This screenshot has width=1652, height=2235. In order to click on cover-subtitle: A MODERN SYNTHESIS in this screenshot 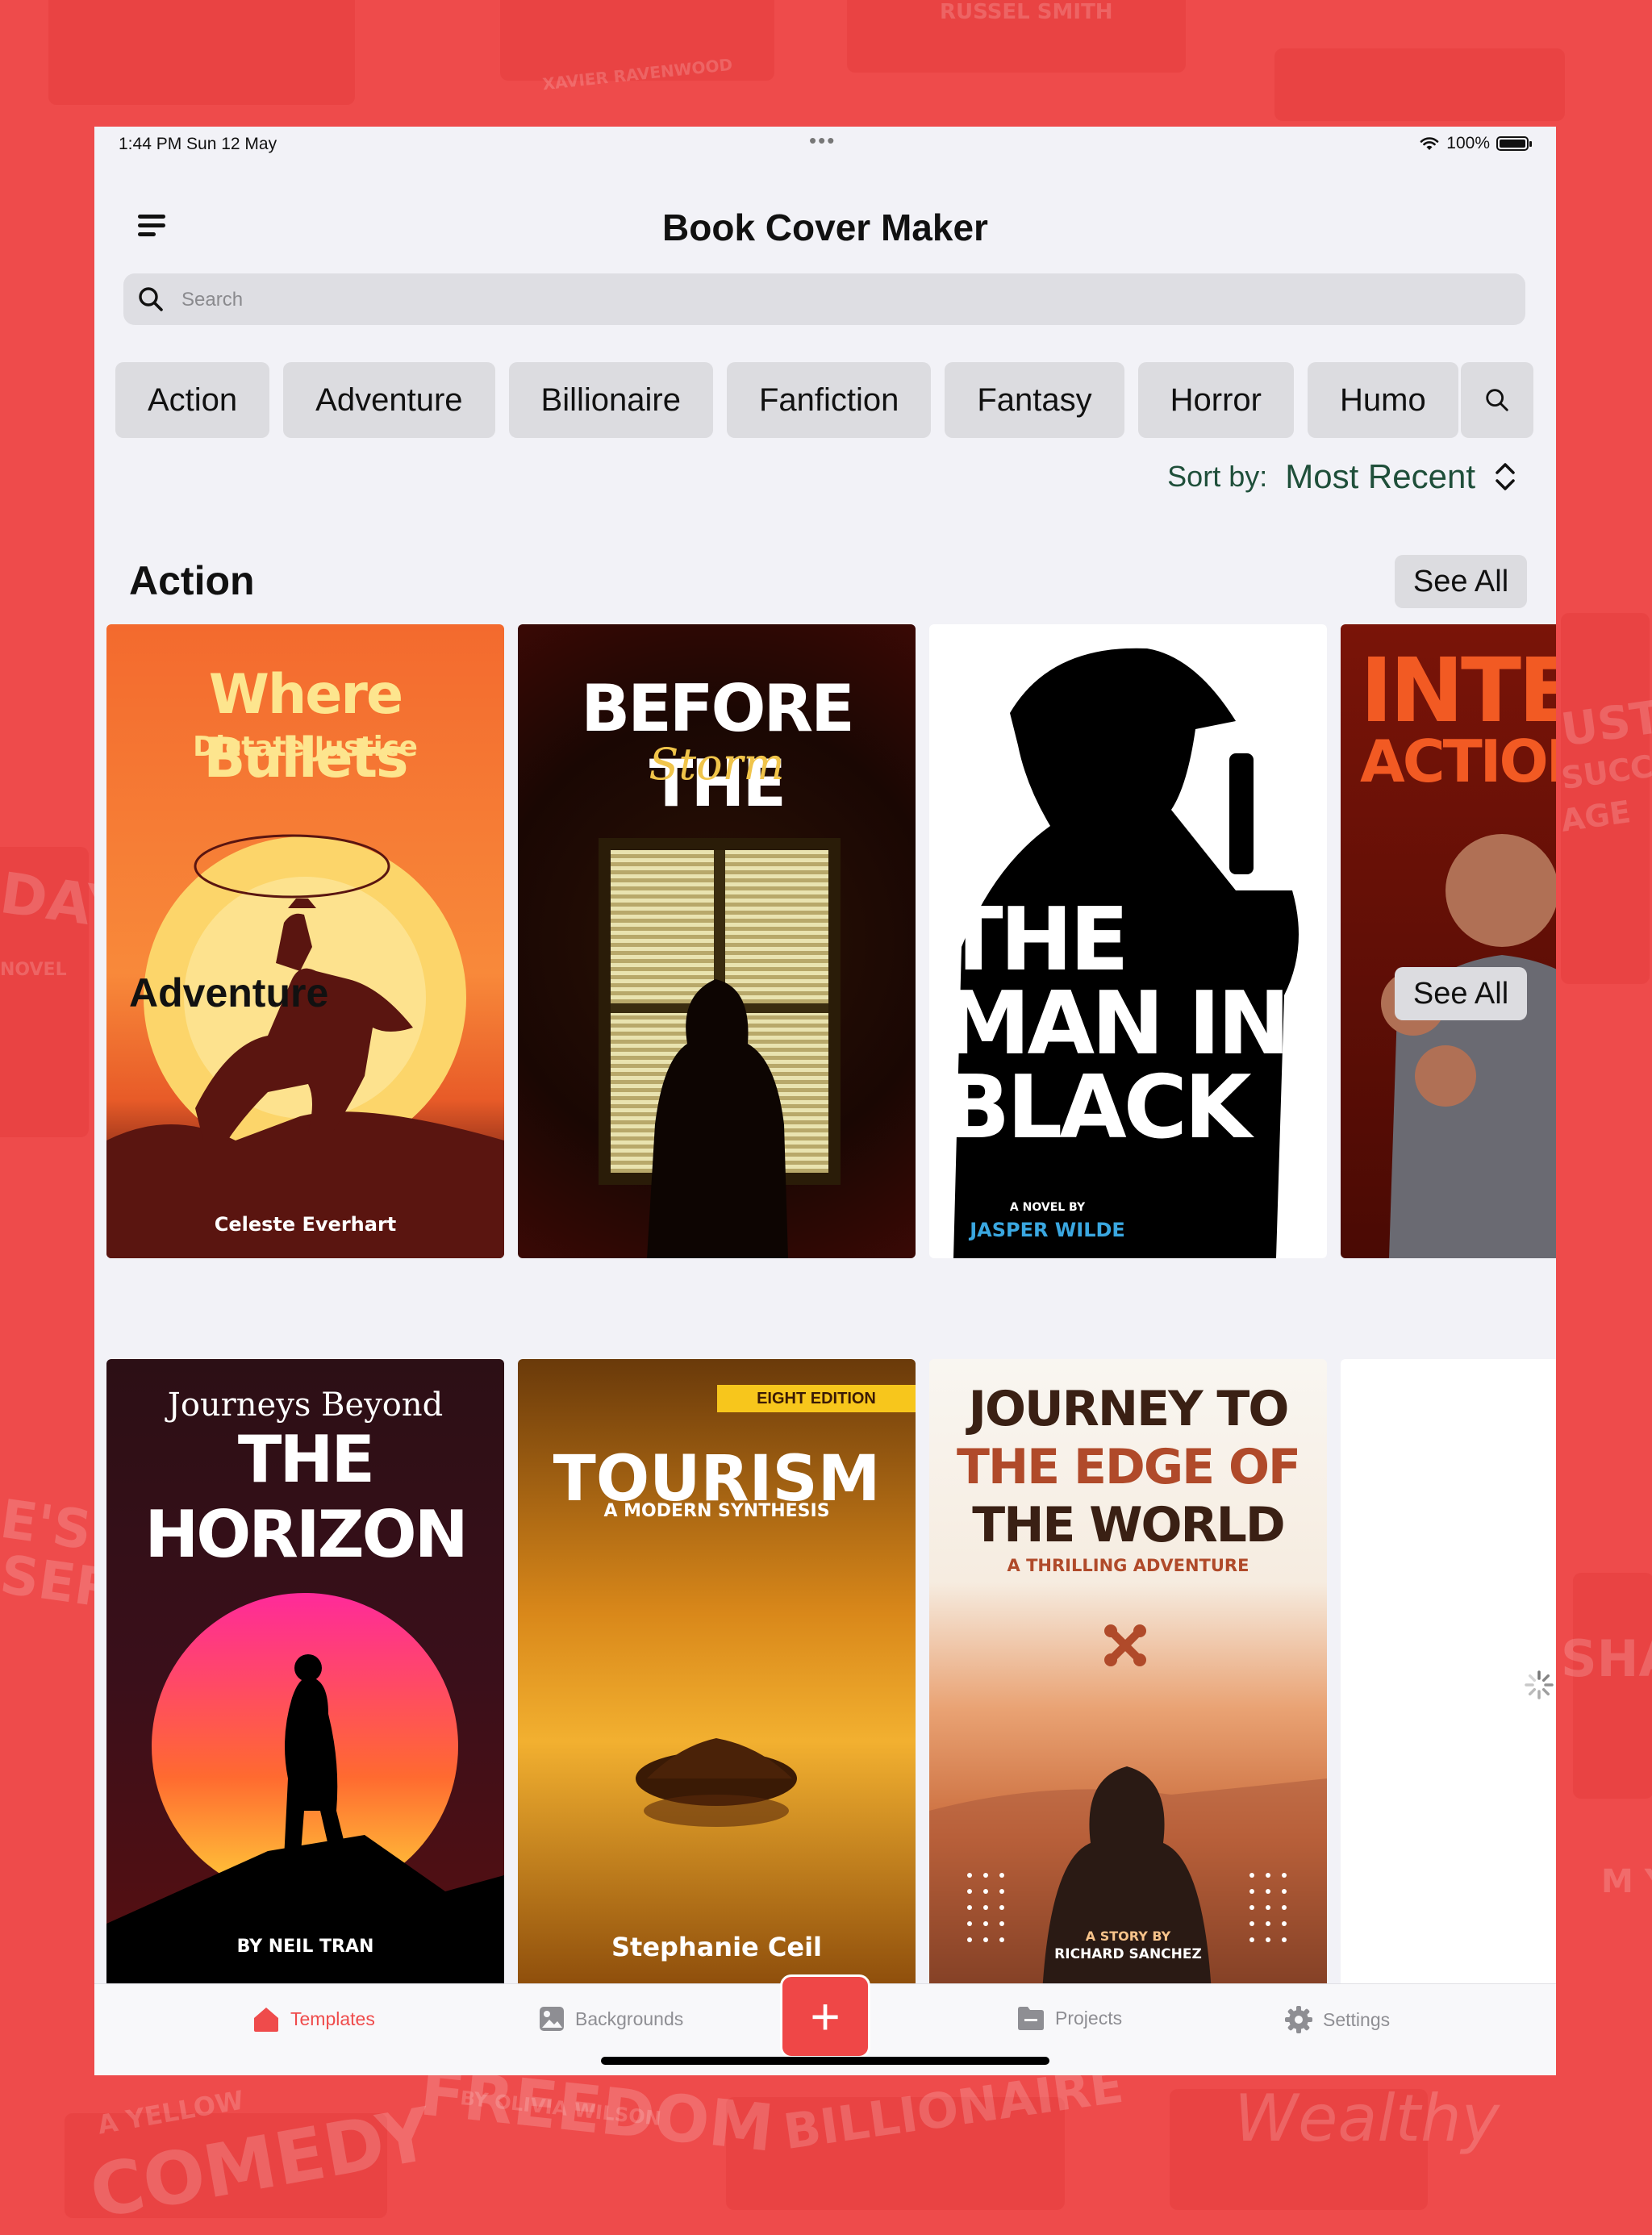, I will do `click(716, 1511)`.